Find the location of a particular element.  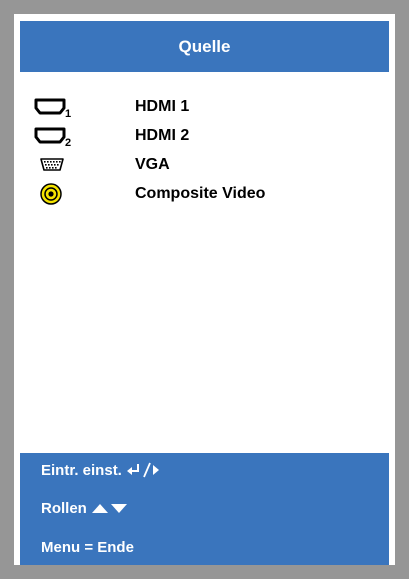

hdmi-1-icon: 1 is located at coordinates (54, 107).